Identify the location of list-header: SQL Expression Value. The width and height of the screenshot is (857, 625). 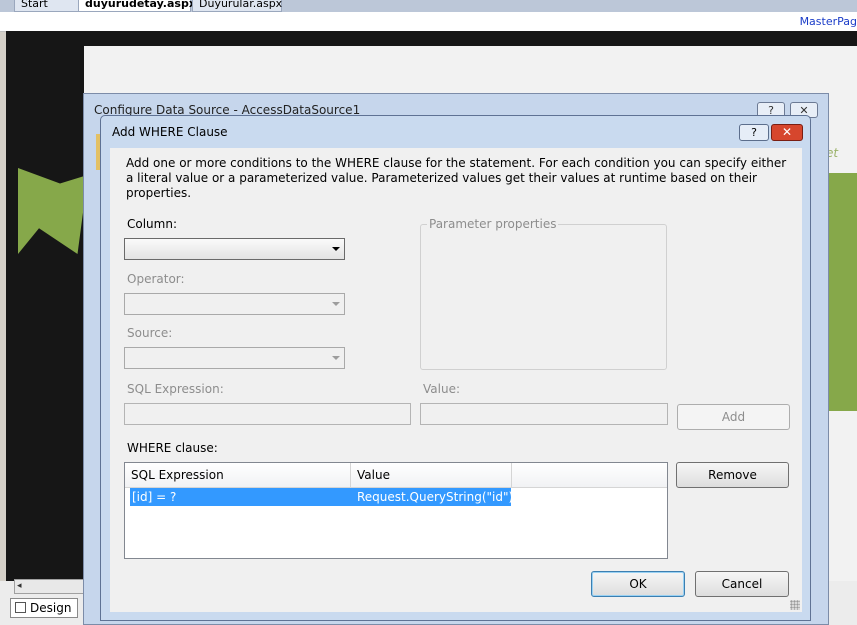
(396, 475).